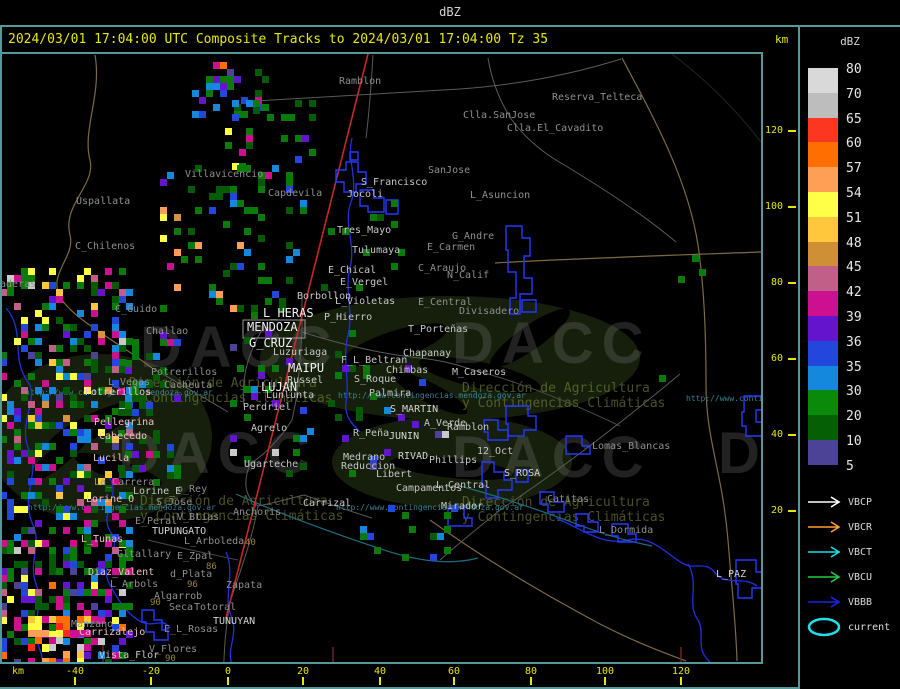 The height and width of the screenshot is (689, 900). Describe the element at coordinates (854, 218) in the screenshot. I see `colorbar-value-label: 51` at that location.